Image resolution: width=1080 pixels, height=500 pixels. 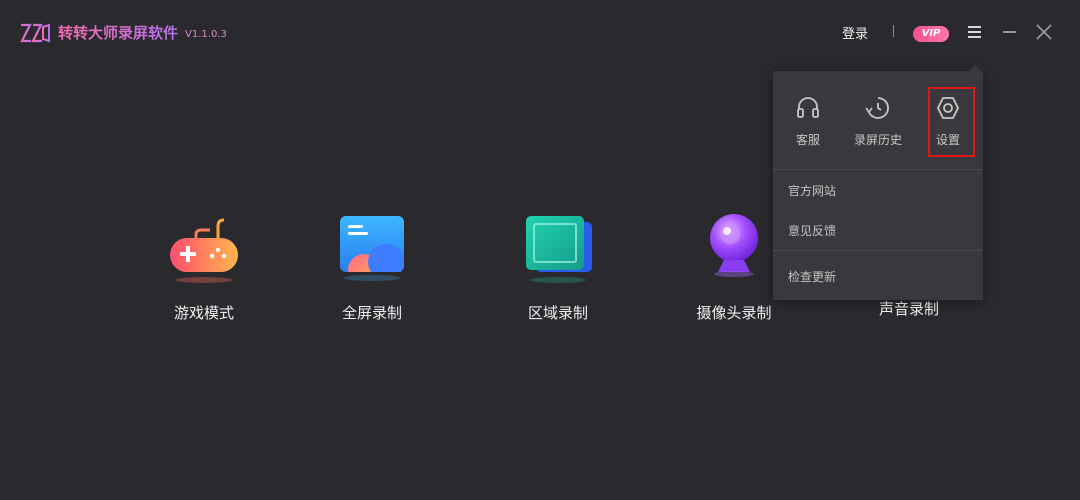 What do you see at coordinates (931, 34) in the screenshot?
I see `vip-badge: VIP` at bounding box center [931, 34].